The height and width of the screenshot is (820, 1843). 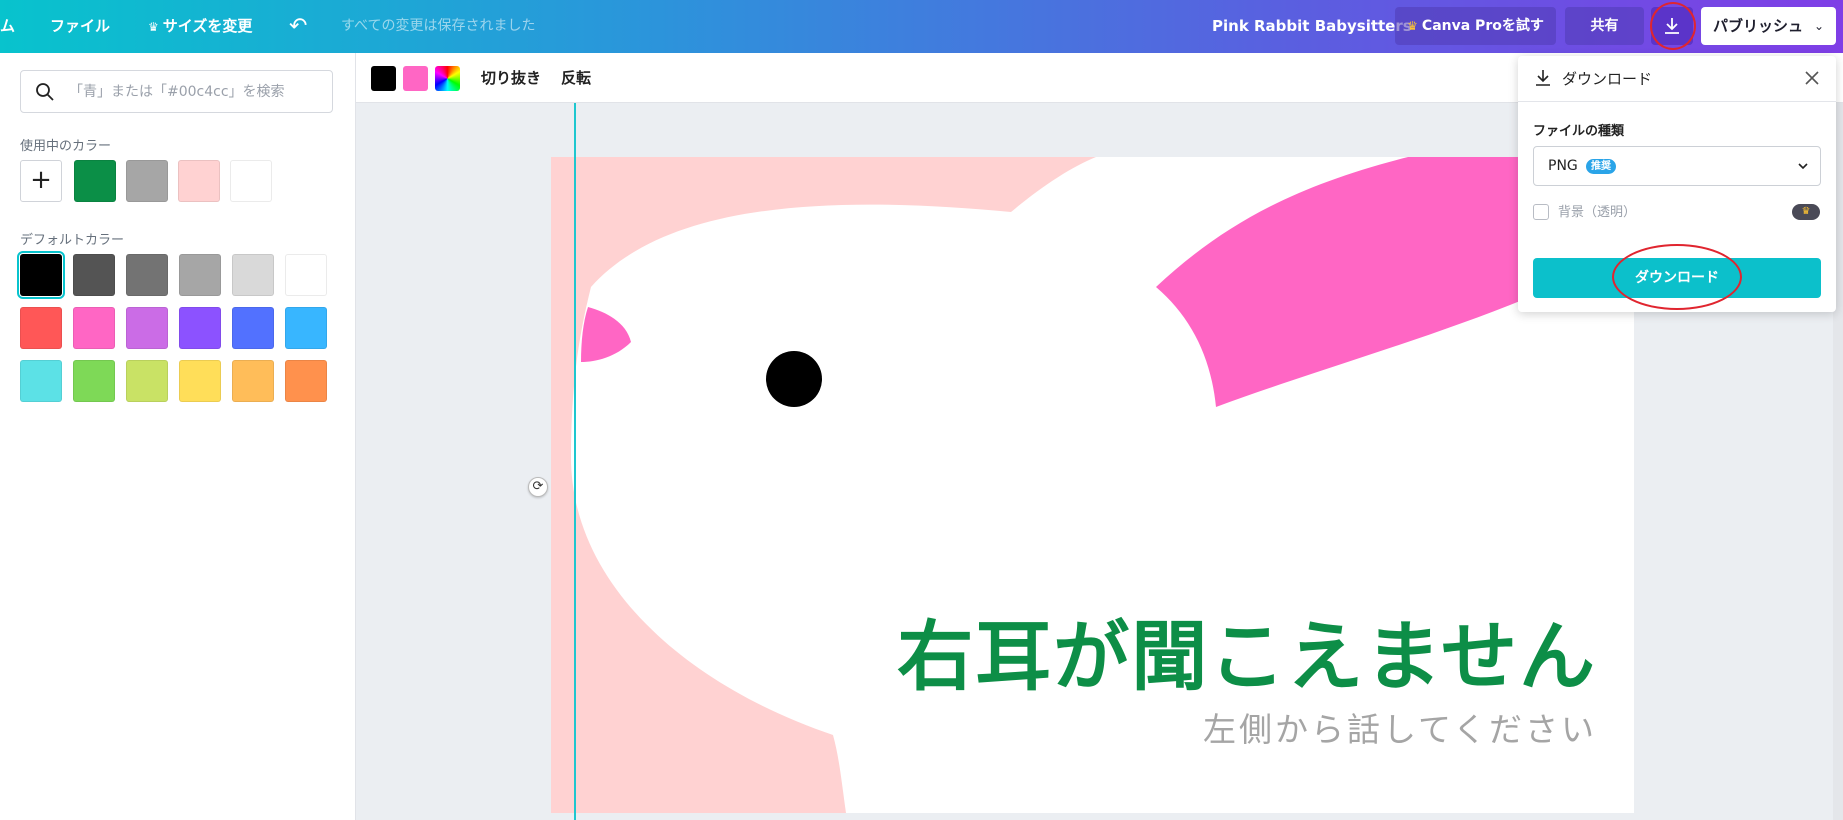 I want to click on try-pro-button: ♛ Canva Proを試す, so click(x=1475, y=26).